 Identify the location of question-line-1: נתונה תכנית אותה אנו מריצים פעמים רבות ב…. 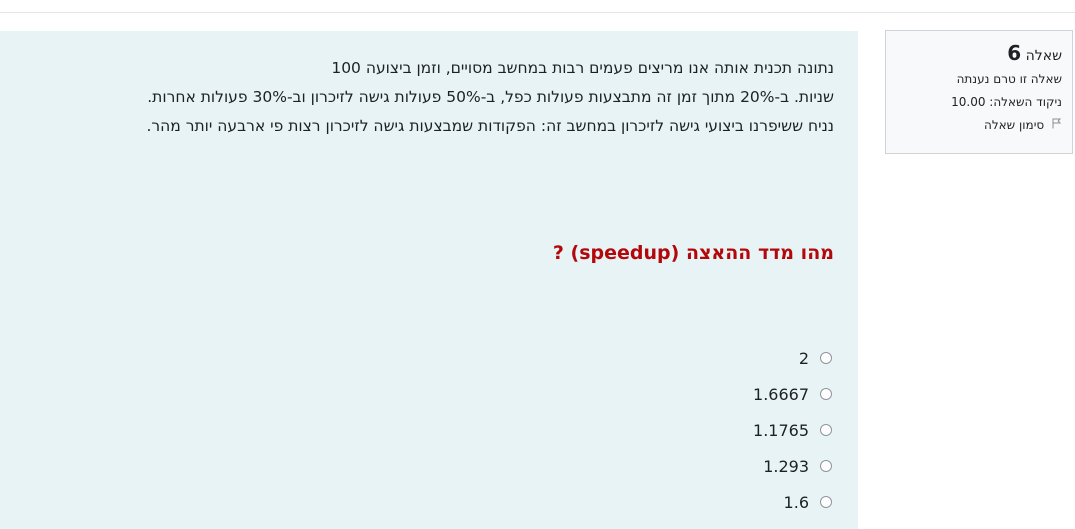
(582, 68).